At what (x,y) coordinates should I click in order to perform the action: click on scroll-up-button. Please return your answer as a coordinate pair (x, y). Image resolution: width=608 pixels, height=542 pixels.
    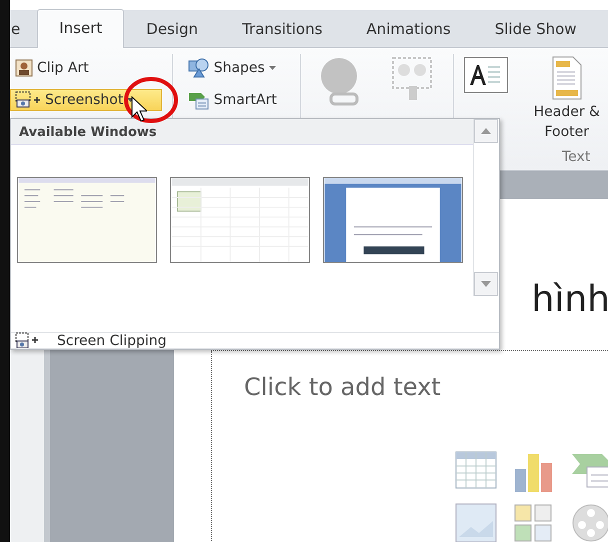
    Looking at the image, I should click on (486, 131).